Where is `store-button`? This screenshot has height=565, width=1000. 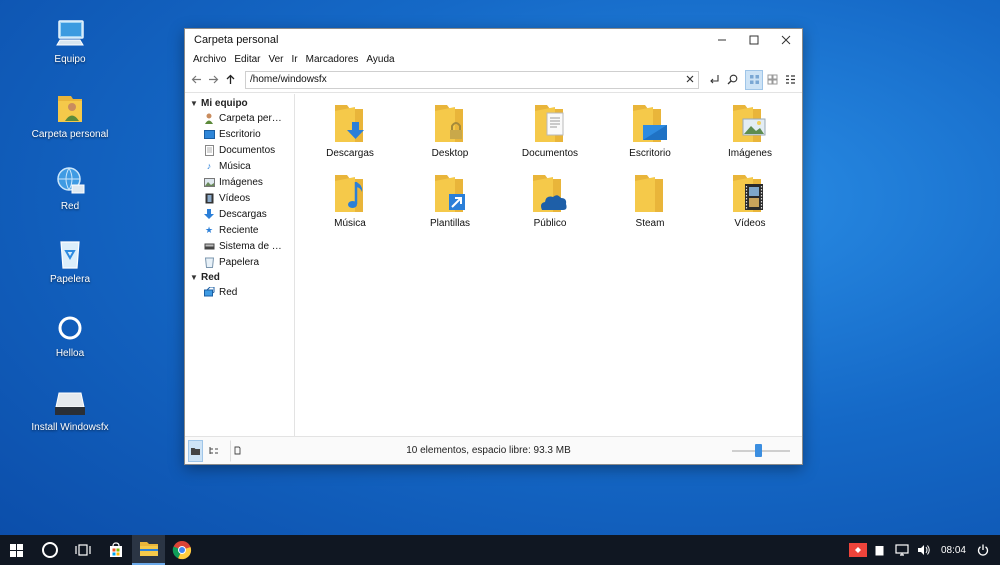
store-button is located at coordinates (115, 550).